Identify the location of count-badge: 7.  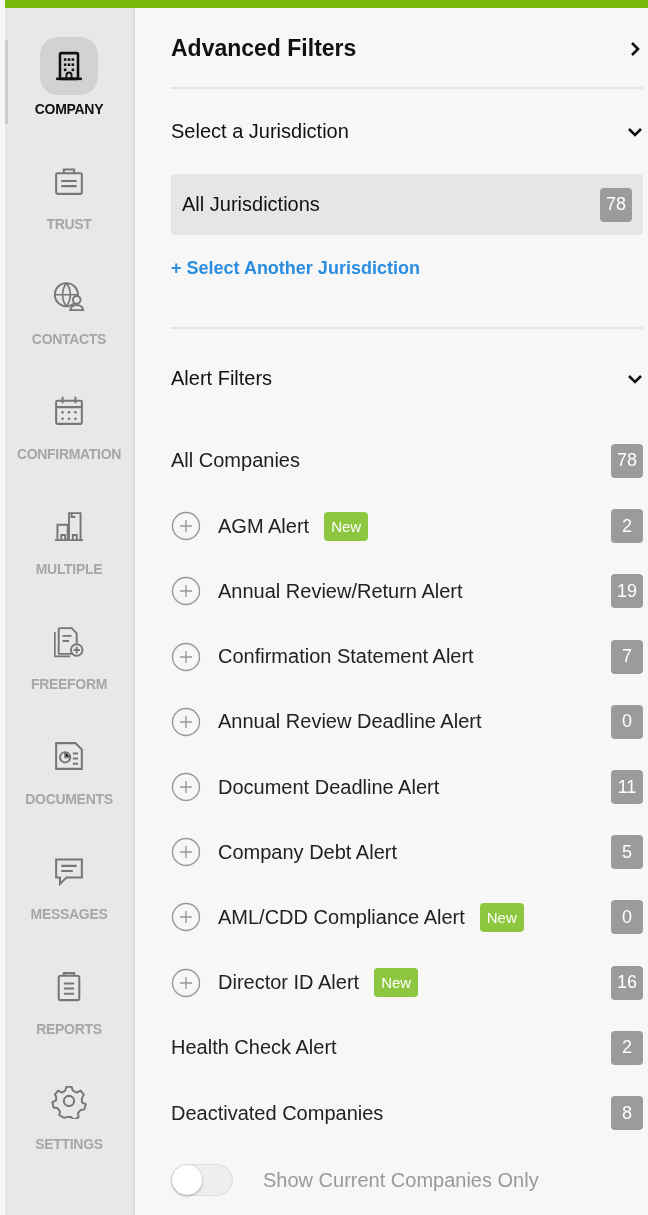
(627, 656).